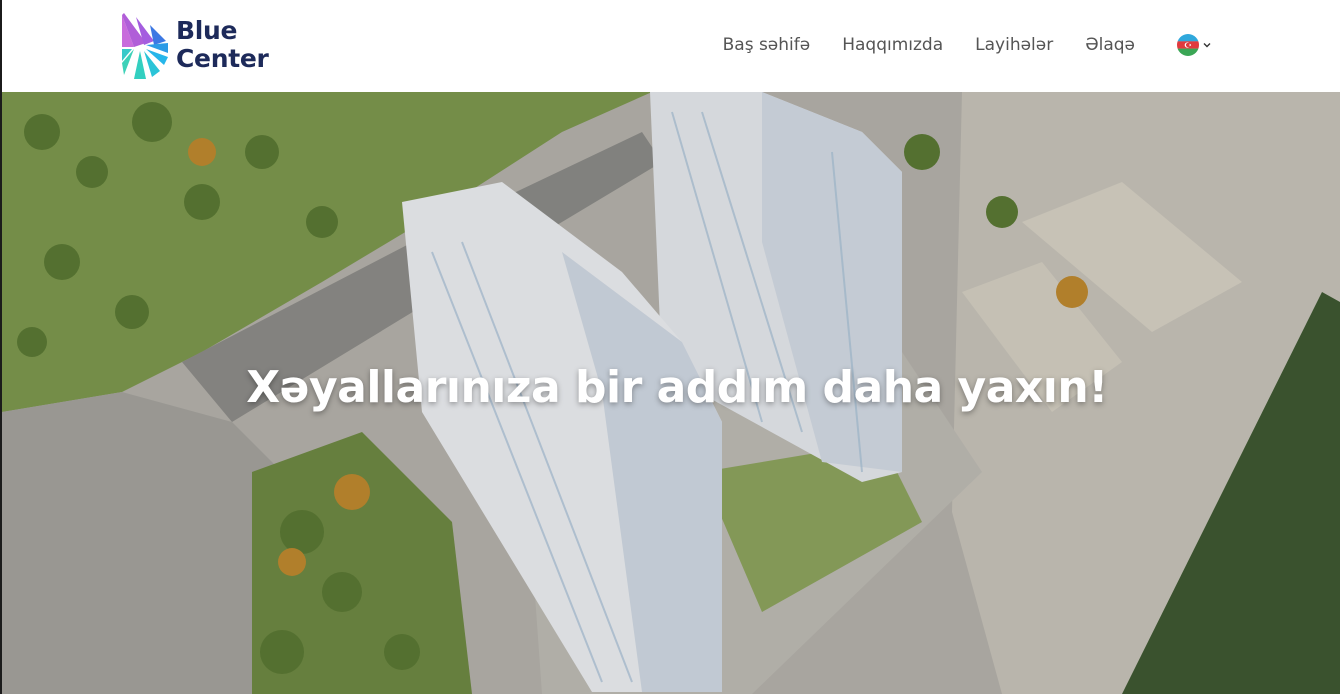 This screenshot has height=694, width=1340. I want to click on logo-fan-icon, so click(145, 46).